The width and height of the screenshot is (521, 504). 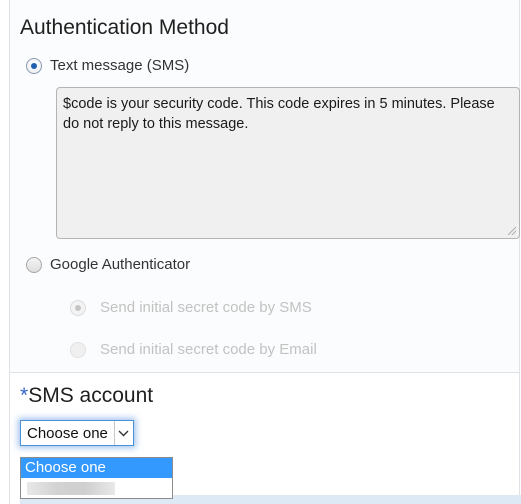 I want to click on authentication-method-title: Authentication Method, so click(x=124, y=27).